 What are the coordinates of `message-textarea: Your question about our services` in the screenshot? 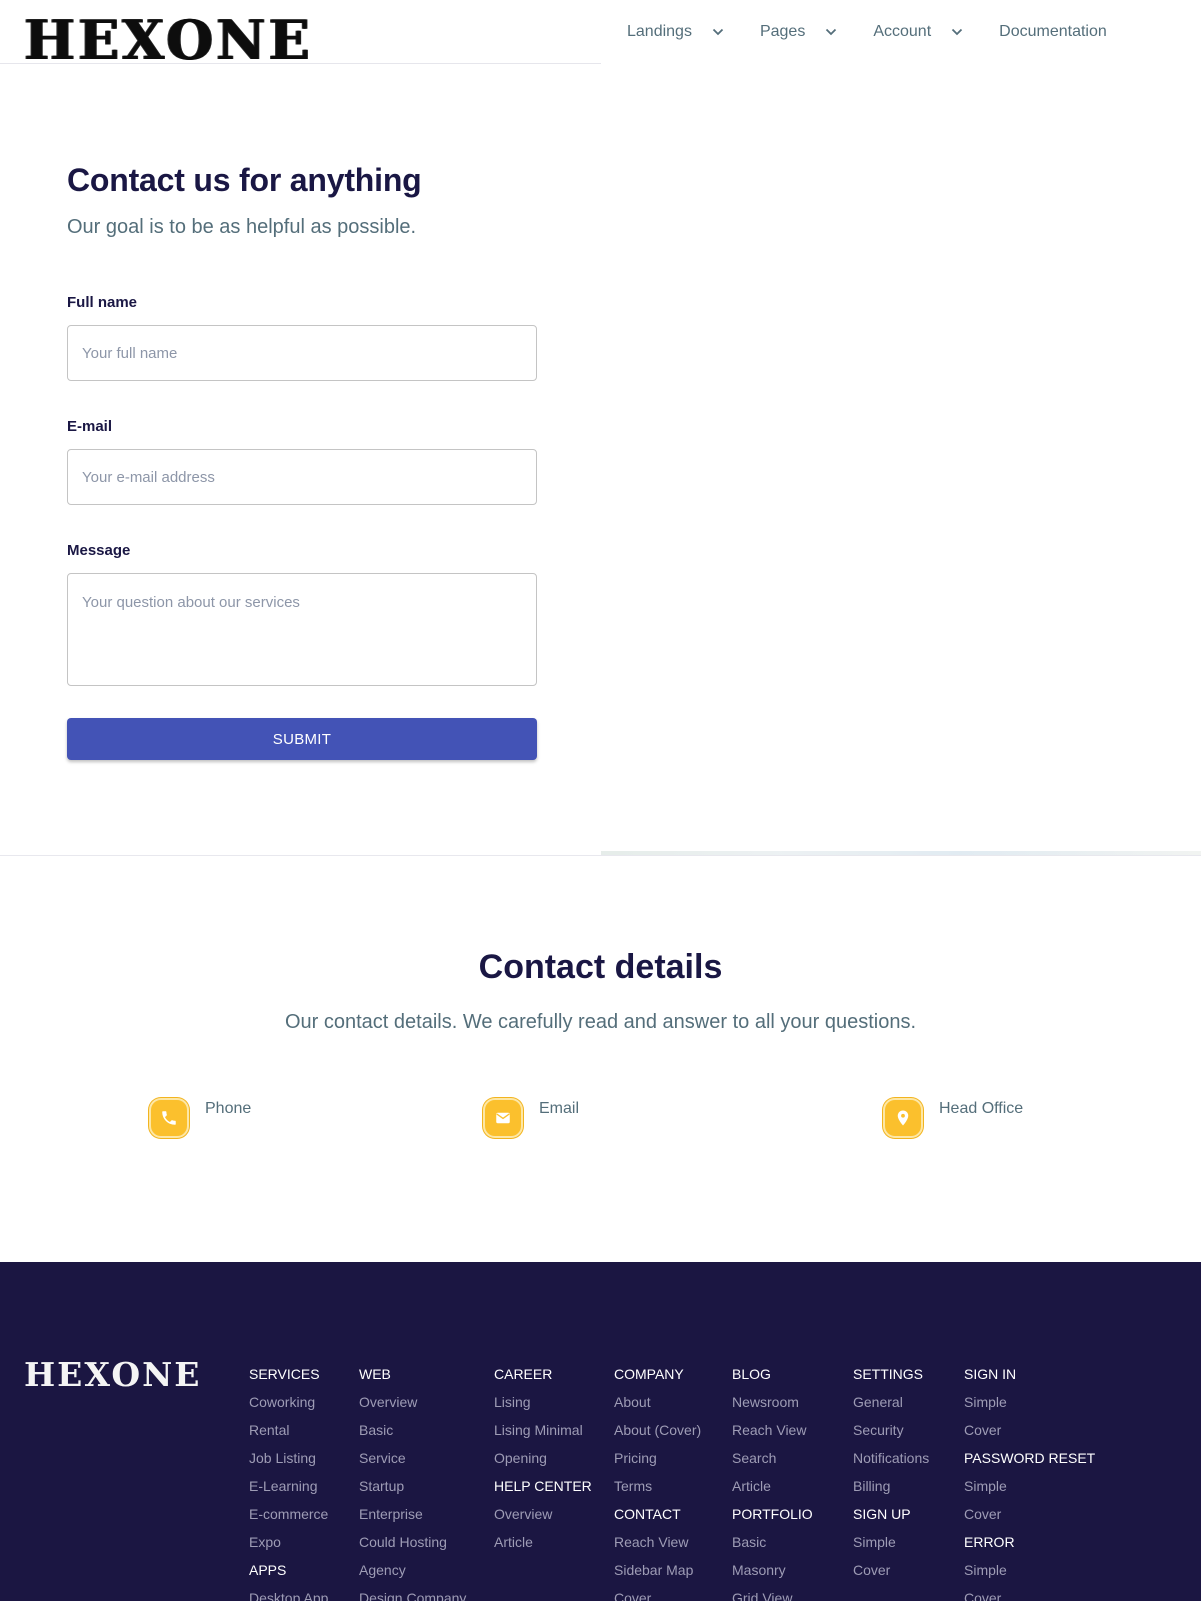 It's located at (302, 629).